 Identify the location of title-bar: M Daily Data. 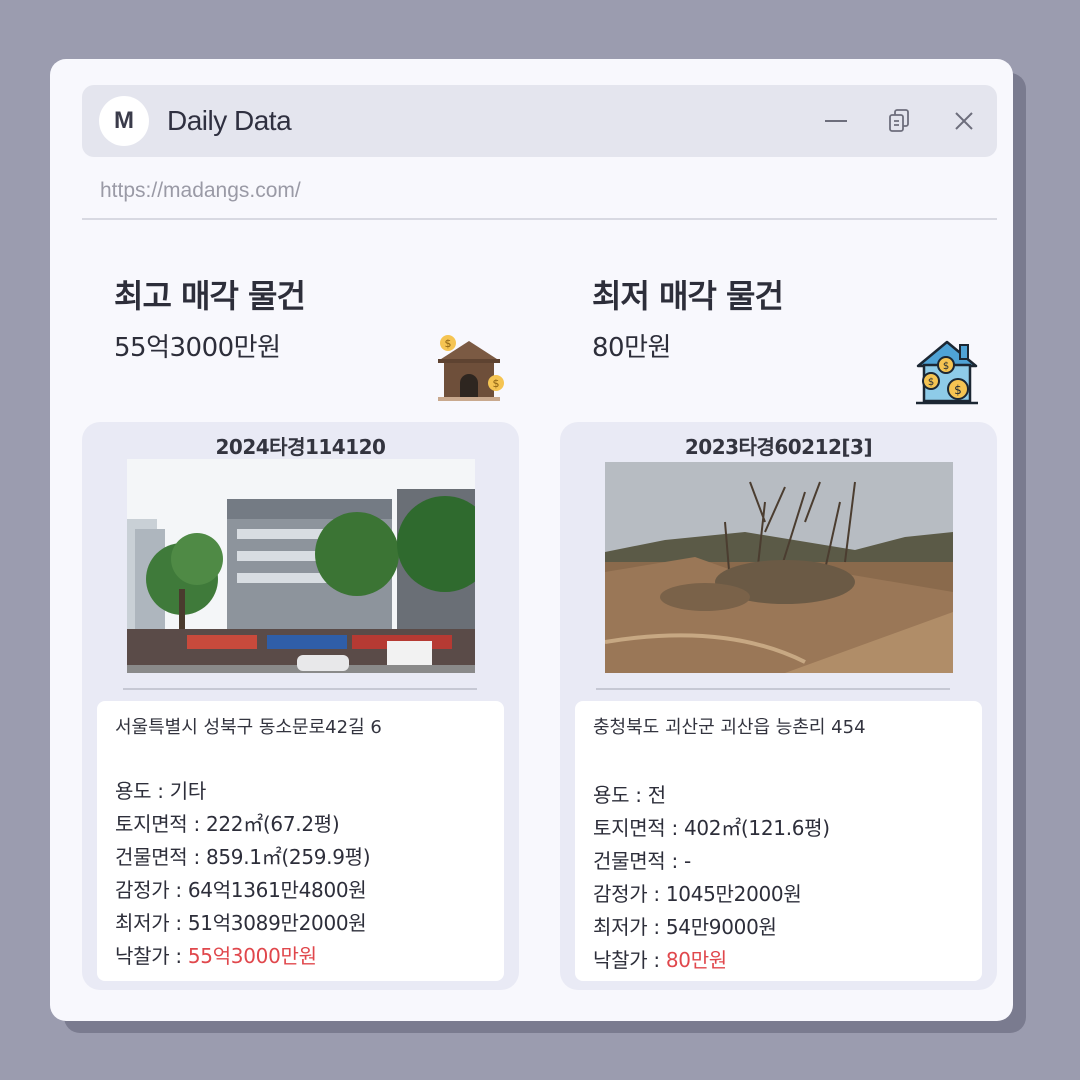
(539, 121).